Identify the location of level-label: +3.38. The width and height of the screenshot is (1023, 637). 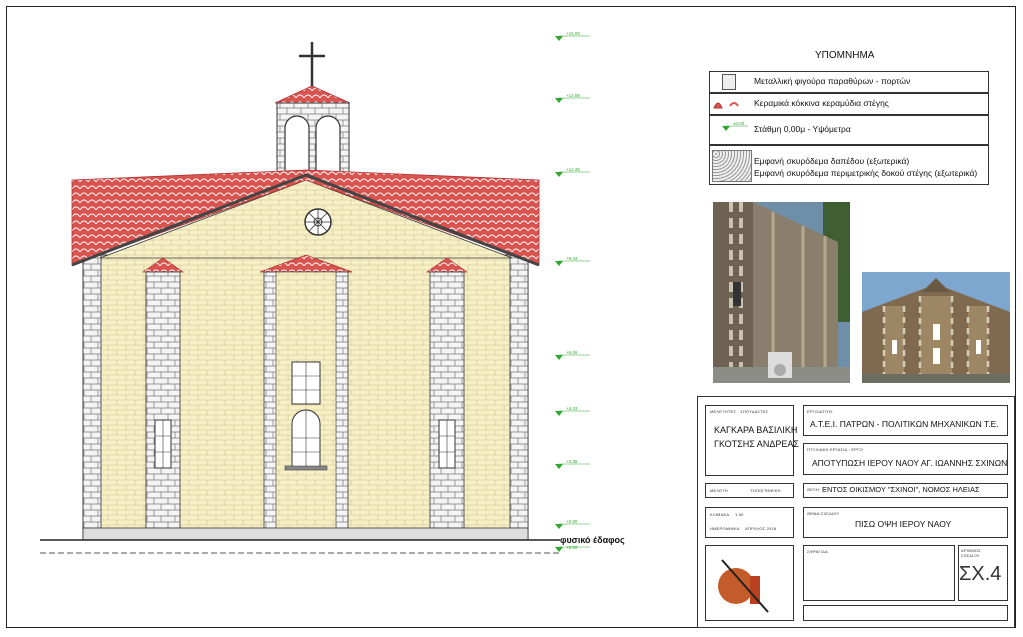
(572, 461).